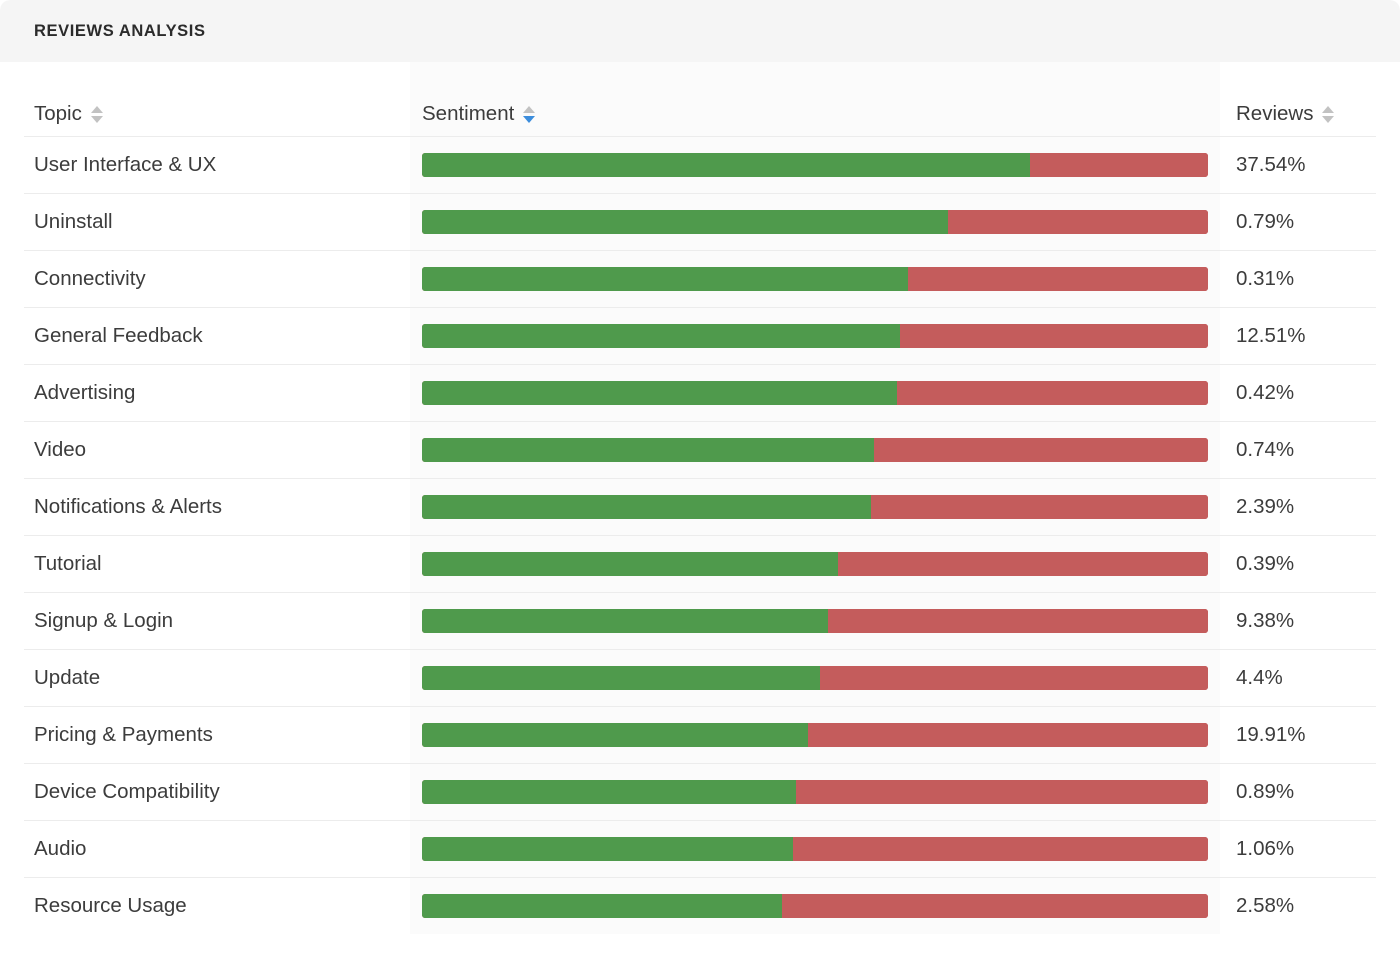  Describe the element at coordinates (1328, 109) in the screenshot. I see `sort-ascending-arrow-icon` at that location.